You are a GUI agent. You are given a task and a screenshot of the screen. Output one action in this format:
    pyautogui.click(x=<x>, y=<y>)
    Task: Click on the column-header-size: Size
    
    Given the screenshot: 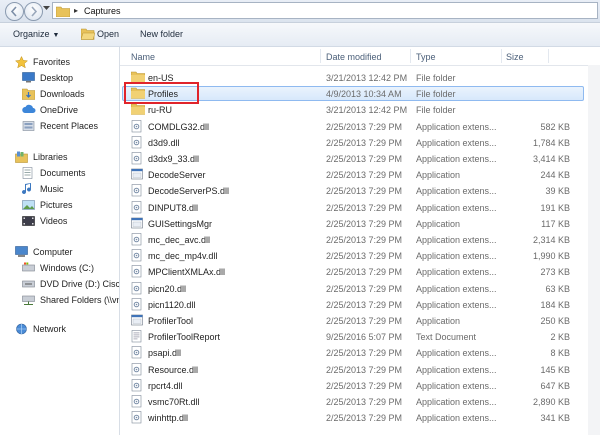 What is the action you would take?
    pyautogui.click(x=515, y=57)
    